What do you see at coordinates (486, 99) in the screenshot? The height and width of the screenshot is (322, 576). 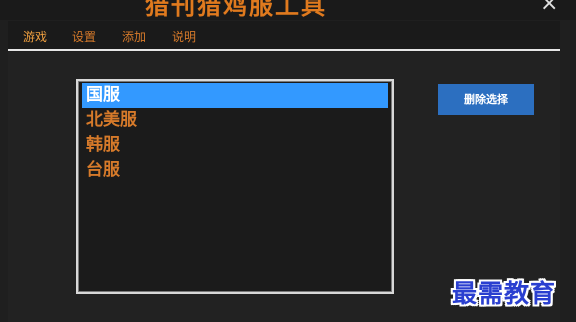 I see `delete-selection-button: 删除选择` at bounding box center [486, 99].